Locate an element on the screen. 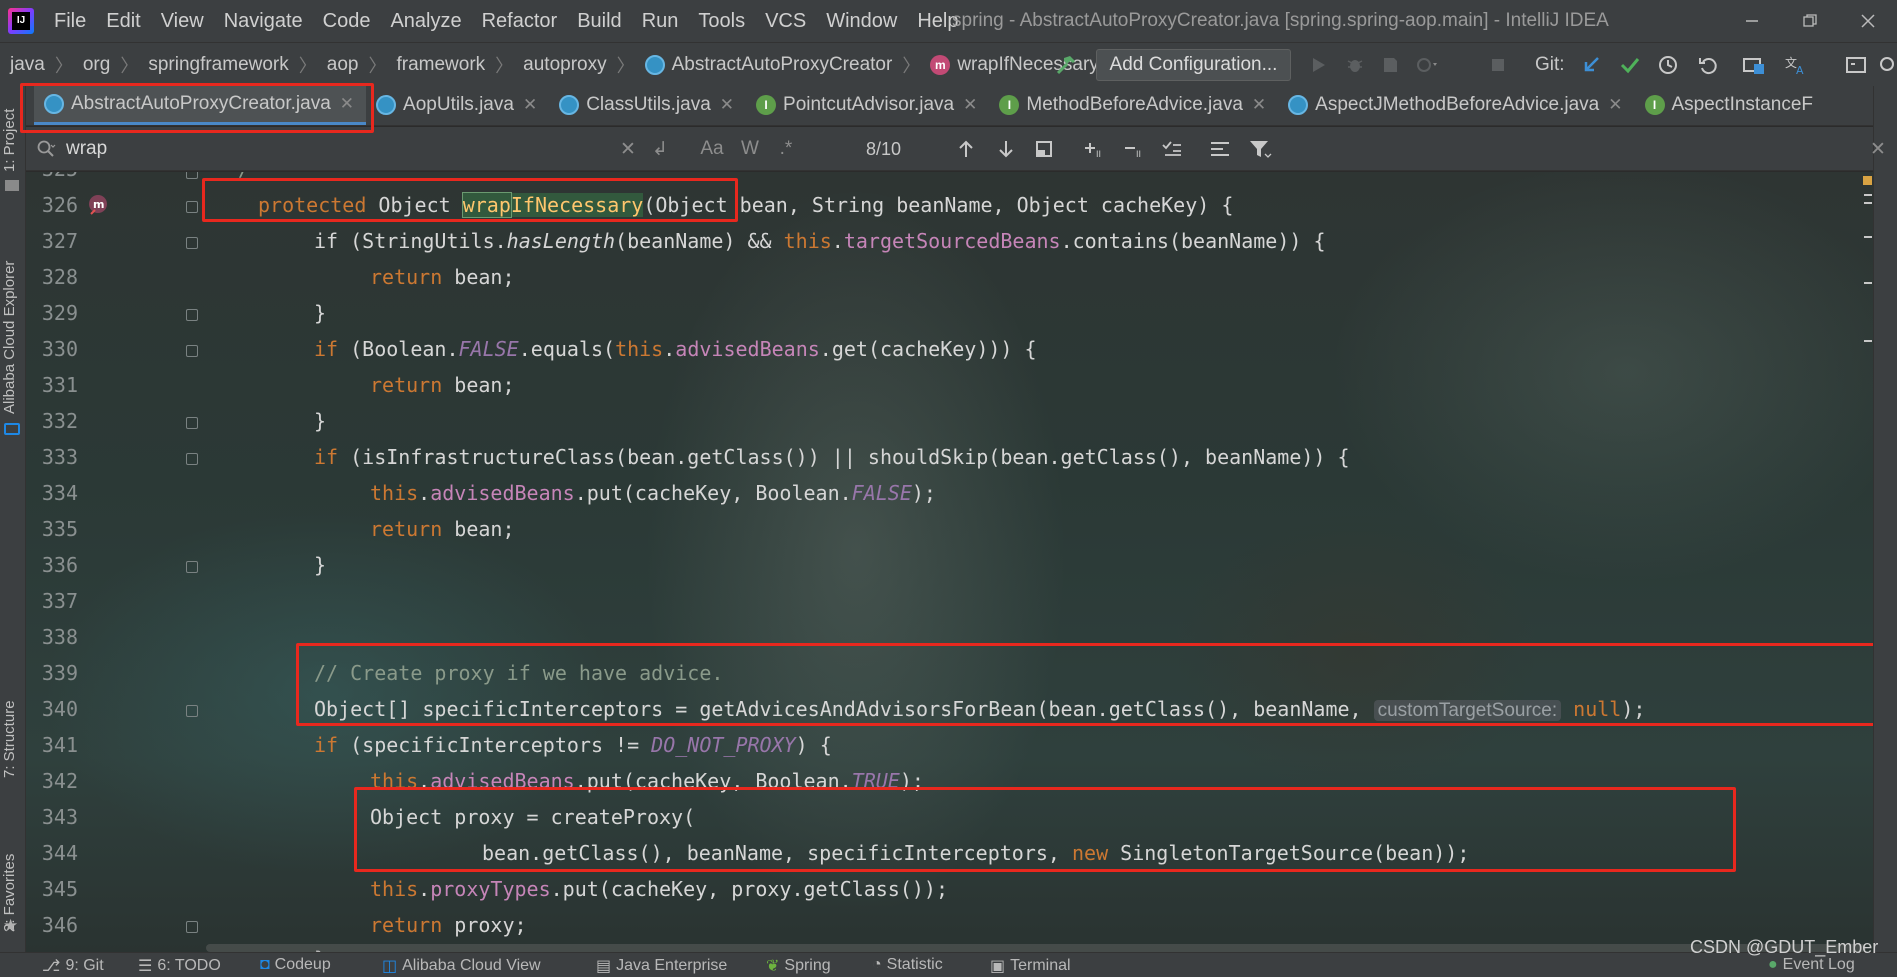 The width and height of the screenshot is (1897, 977). menu-refactor: Refactor is located at coordinates (520, 21).